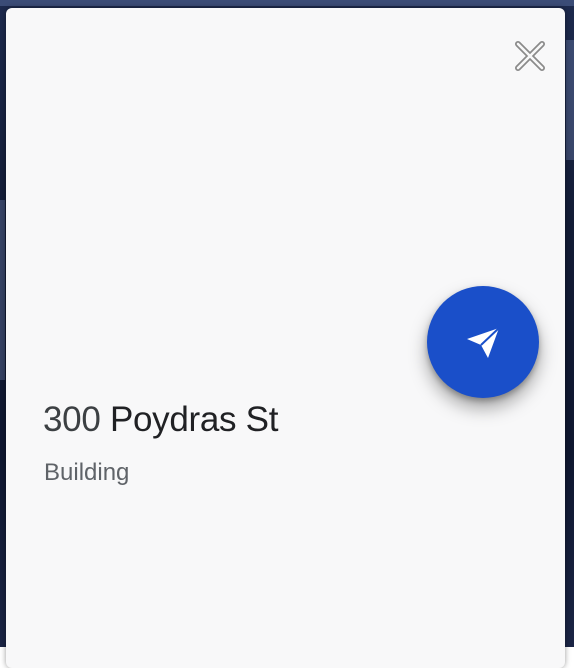 The width and height of the screenshot is (574, 668). What do you see at coordinates (72, 419) in the screenshot?
I see `place-number: 300` at bounding box center [72, 419].